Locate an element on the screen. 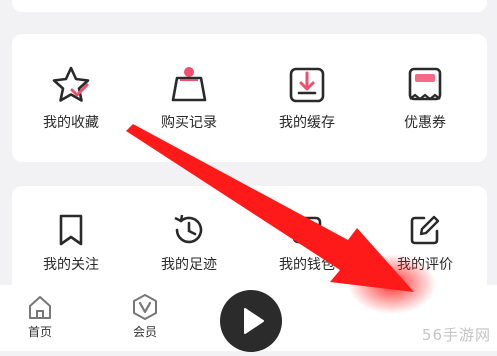  play-icon is located at coordinates (254, 321).